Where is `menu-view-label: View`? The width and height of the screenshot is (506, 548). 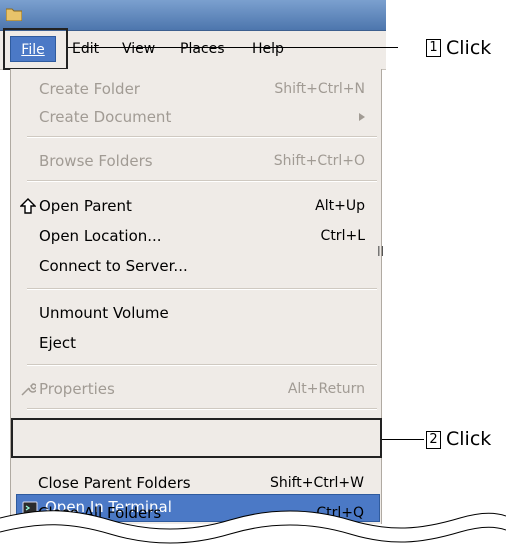 menu-view-label: View is located at coordinates (139, 49).